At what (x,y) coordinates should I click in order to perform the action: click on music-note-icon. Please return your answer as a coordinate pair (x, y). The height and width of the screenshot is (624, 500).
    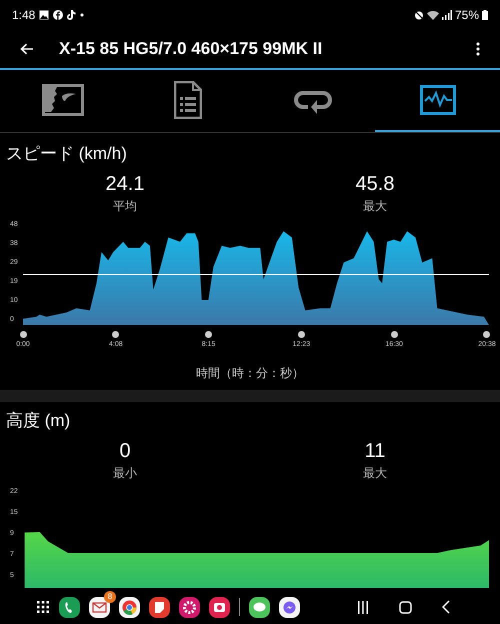
    Looking at the image, I should click on (71, 15).